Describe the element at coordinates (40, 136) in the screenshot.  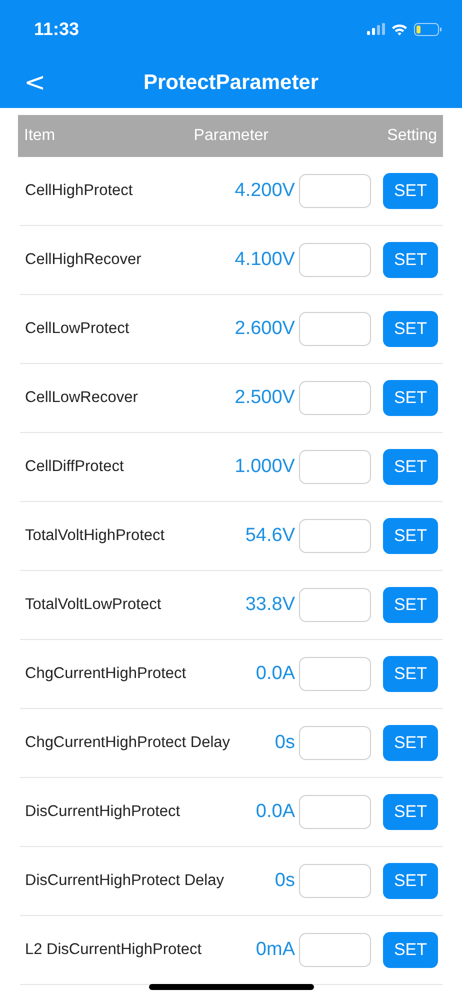
I see `column-header: Item` at that location.